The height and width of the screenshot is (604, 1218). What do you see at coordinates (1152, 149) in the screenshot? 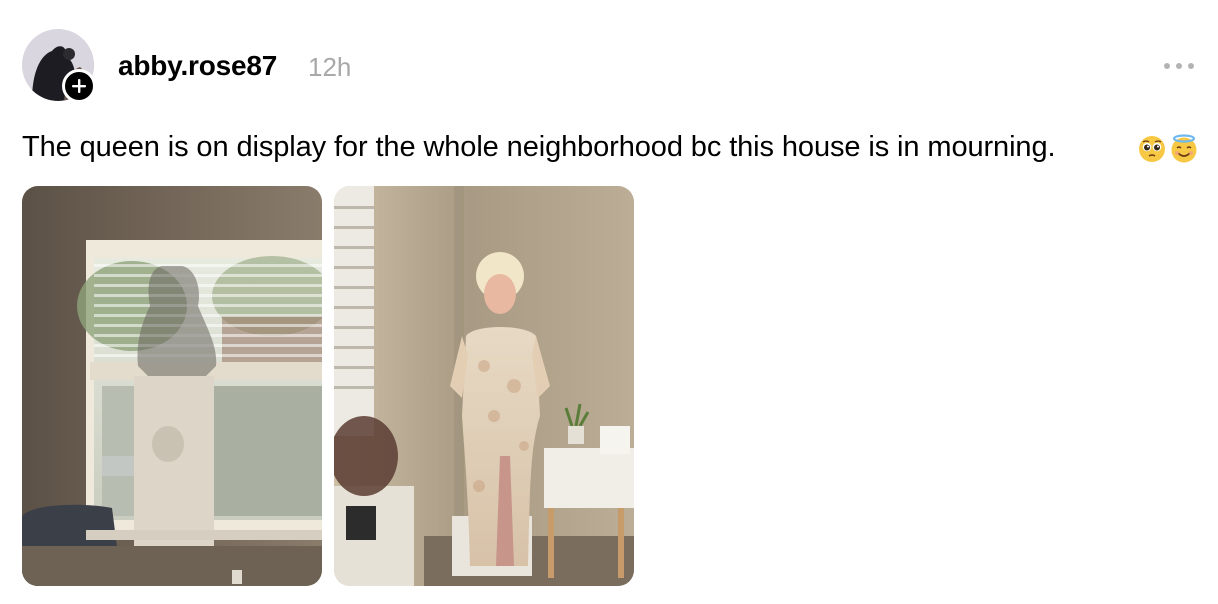
I see `pleading-face-emoji` at bounding box center [1152, 149].